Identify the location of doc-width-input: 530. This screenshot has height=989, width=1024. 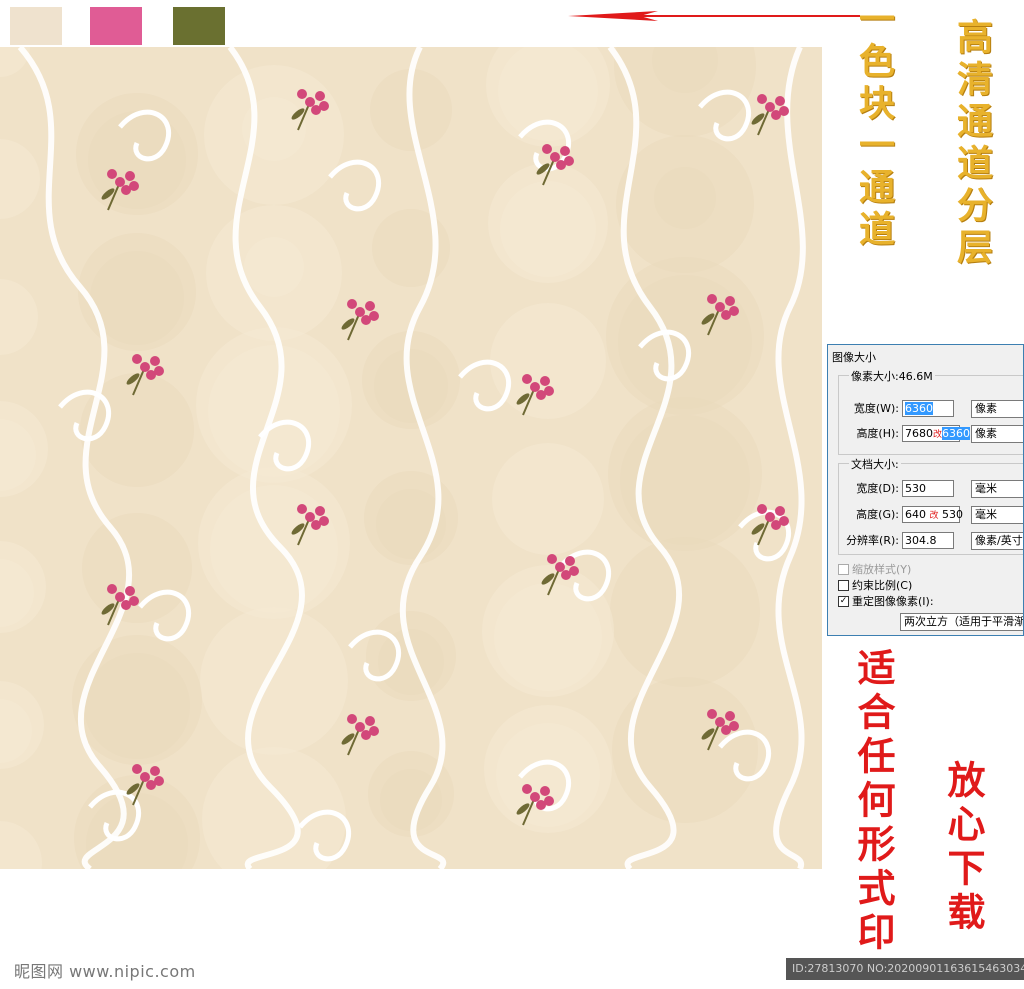
(928, 488).